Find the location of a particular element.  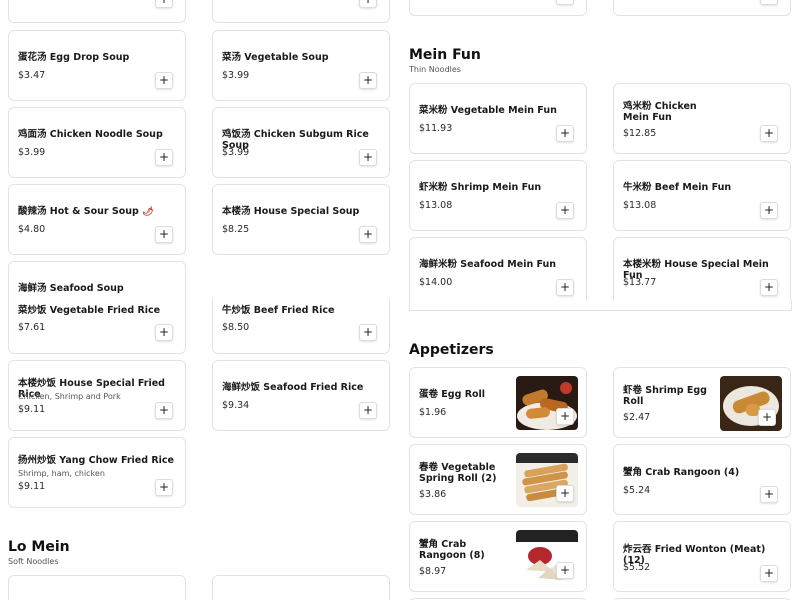

menu-item-card: 蛋卷 Egg Roll $1.96 + is located at coordinates (498, 402).